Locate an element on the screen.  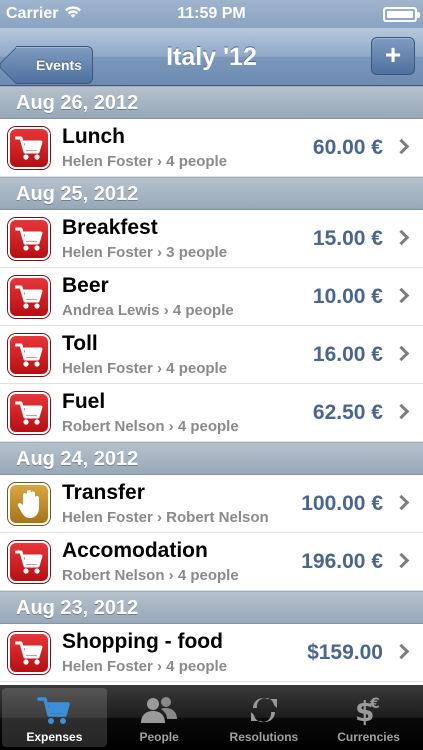
currency-icon: $ € is located at coordinates (369, 710).